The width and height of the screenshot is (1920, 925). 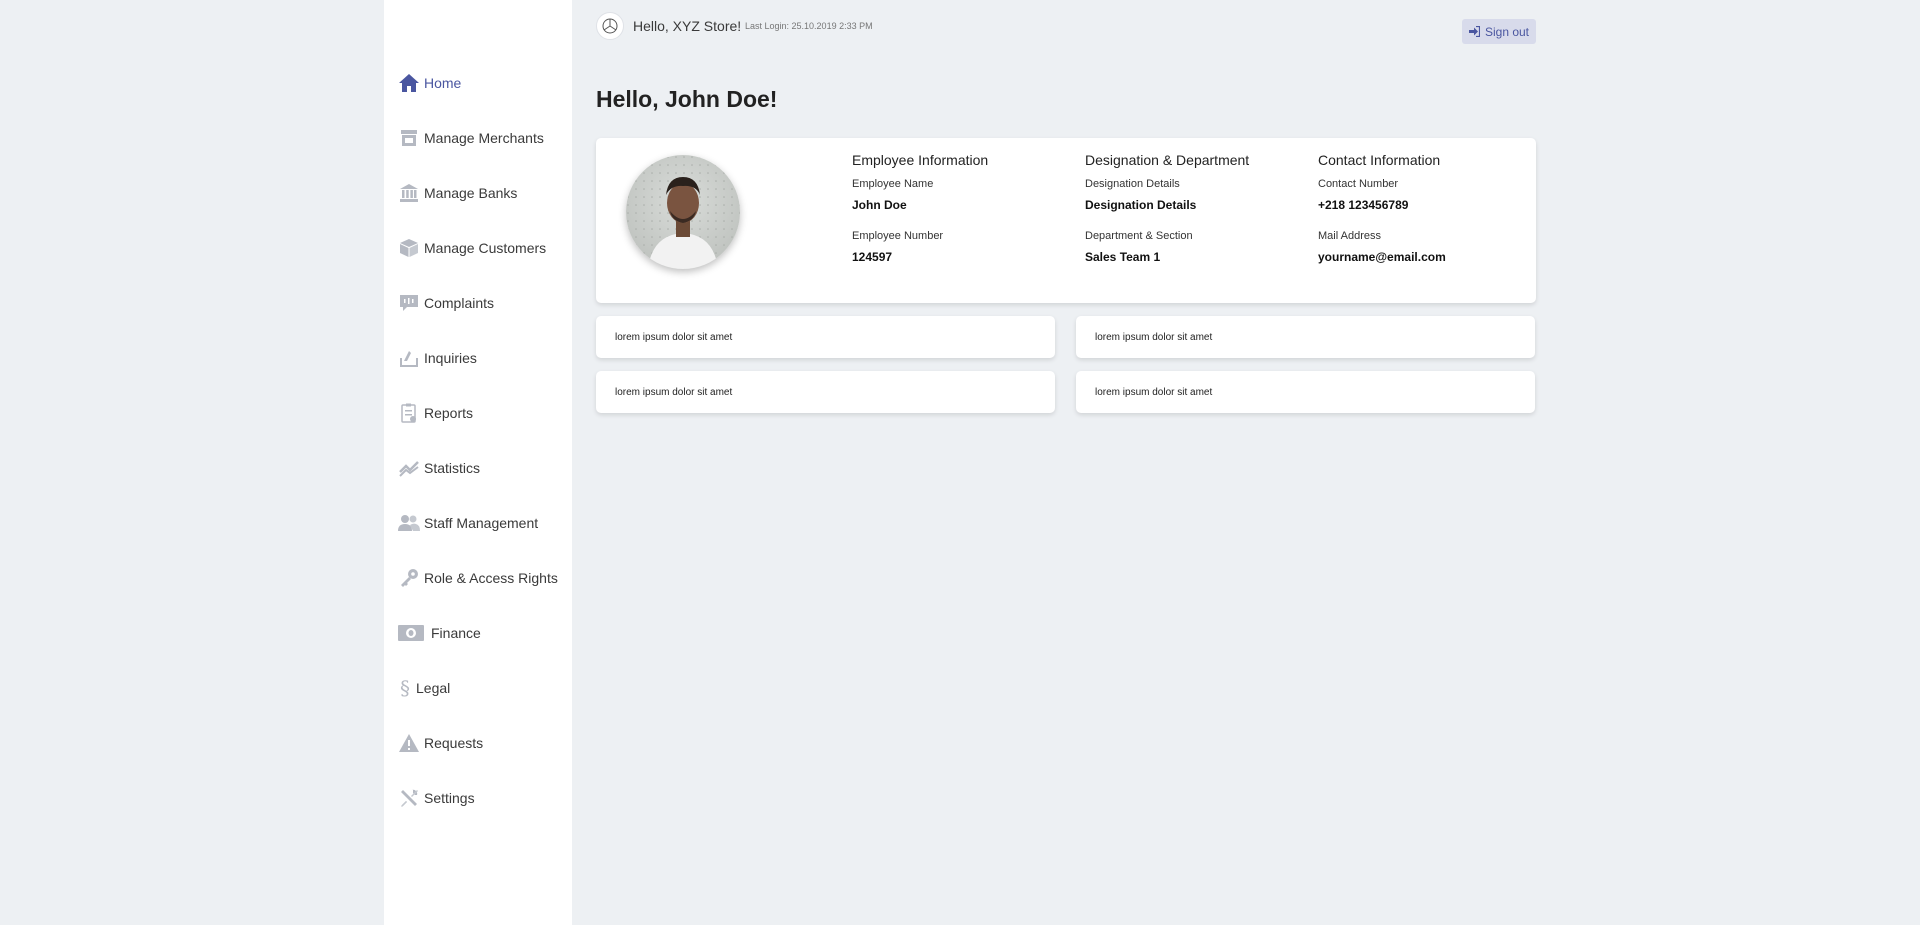 What do you see at coordinates (409, 413) in the screenshot?
I see `report-icon` at bounding box center [409, 413].